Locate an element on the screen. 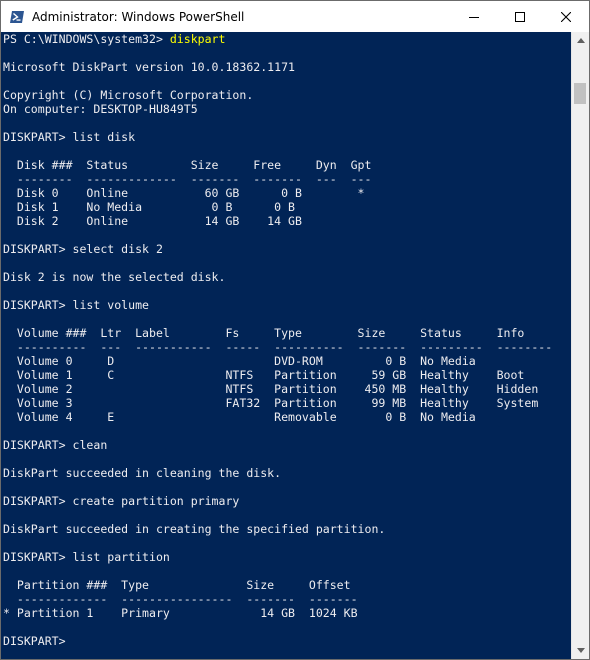  console-line: DISKPART> list disk is located at coordinates (69, 137).